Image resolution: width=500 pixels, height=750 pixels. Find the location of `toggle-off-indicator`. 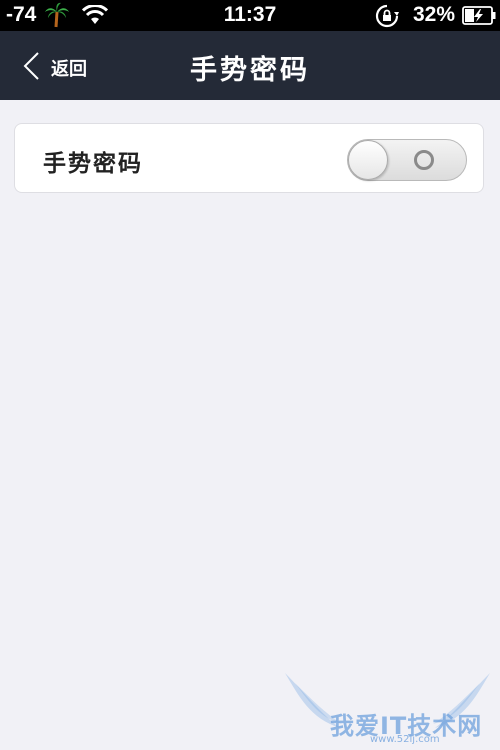

toggle-off-indicator is located at coordinates (424, 160).